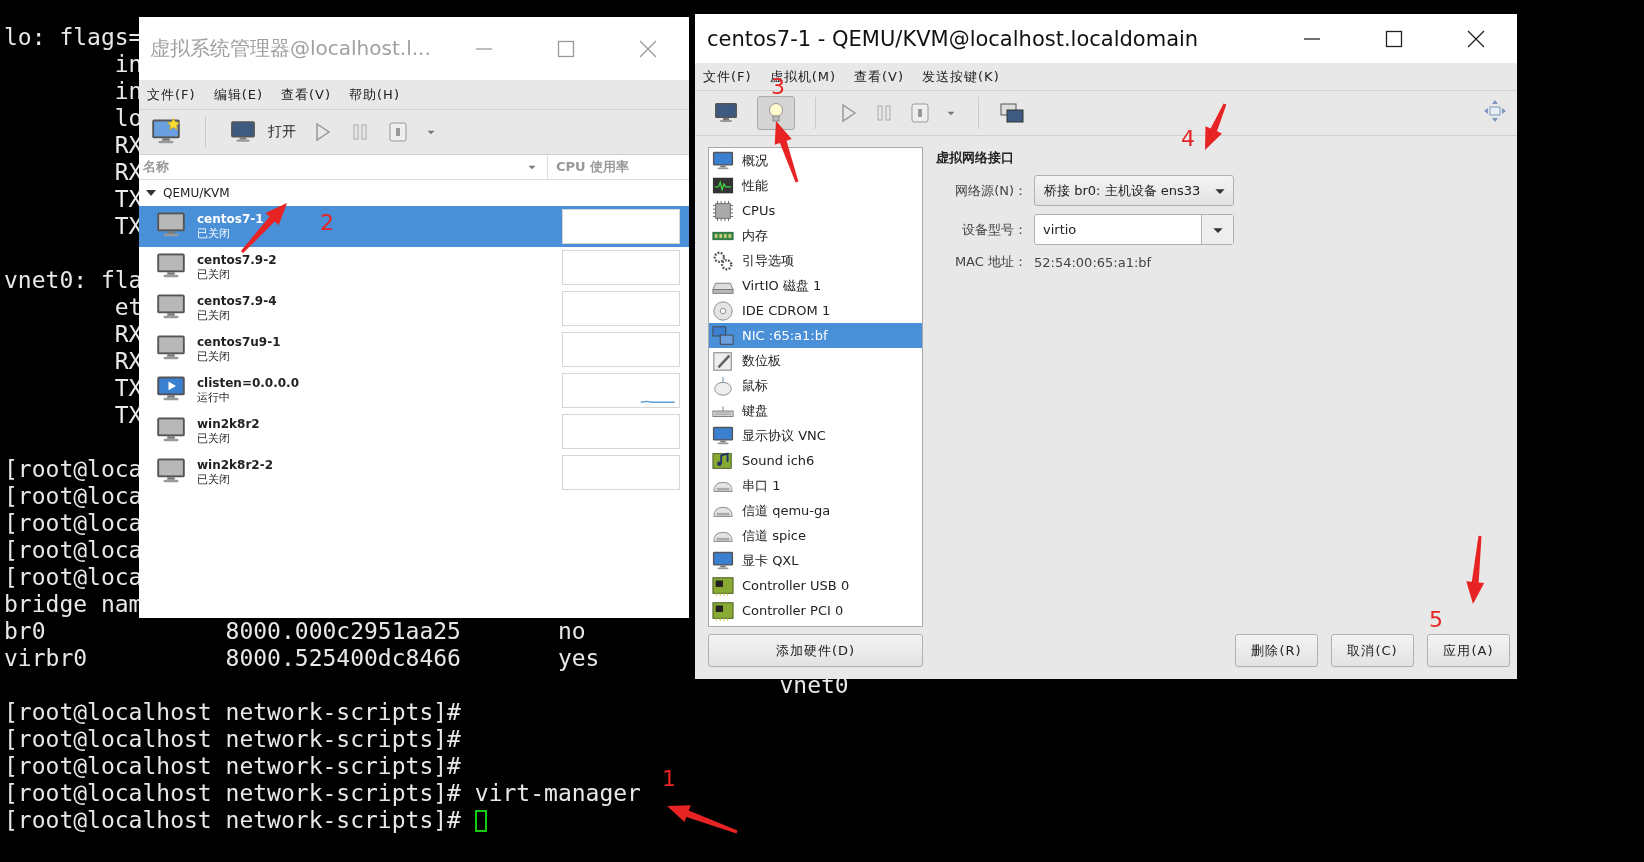 This screenshot has width=1644, height=862. Describe the element at coordinates (815, 585) in the screenshot. I see `hardware-item: Controller USB 0` at that location.